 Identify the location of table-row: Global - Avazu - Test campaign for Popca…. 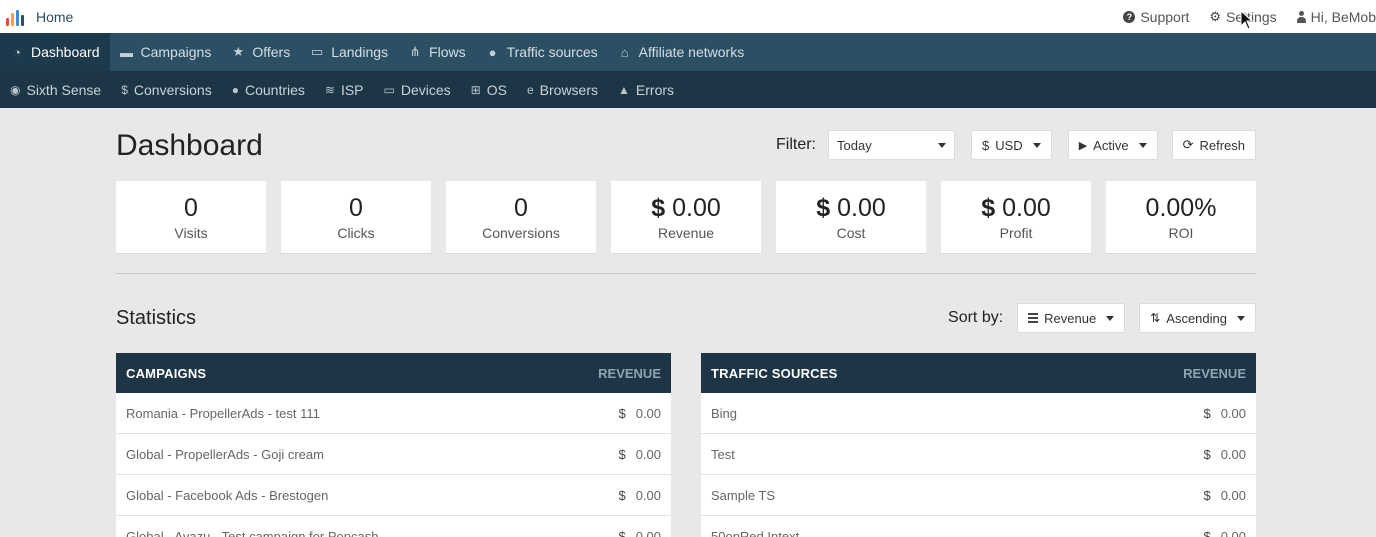
(393, 526).